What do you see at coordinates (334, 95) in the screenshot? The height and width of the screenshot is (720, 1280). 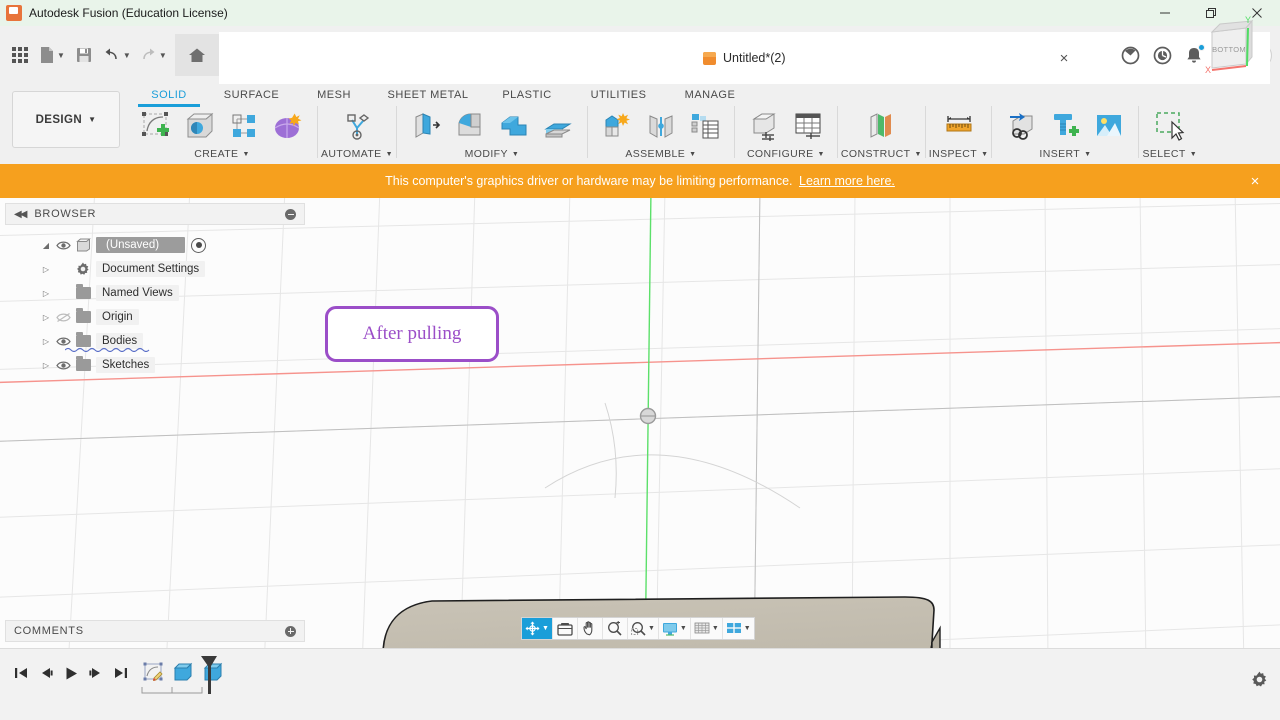 I see `tab-mesh: MESH` at bounding box center [334, 95].